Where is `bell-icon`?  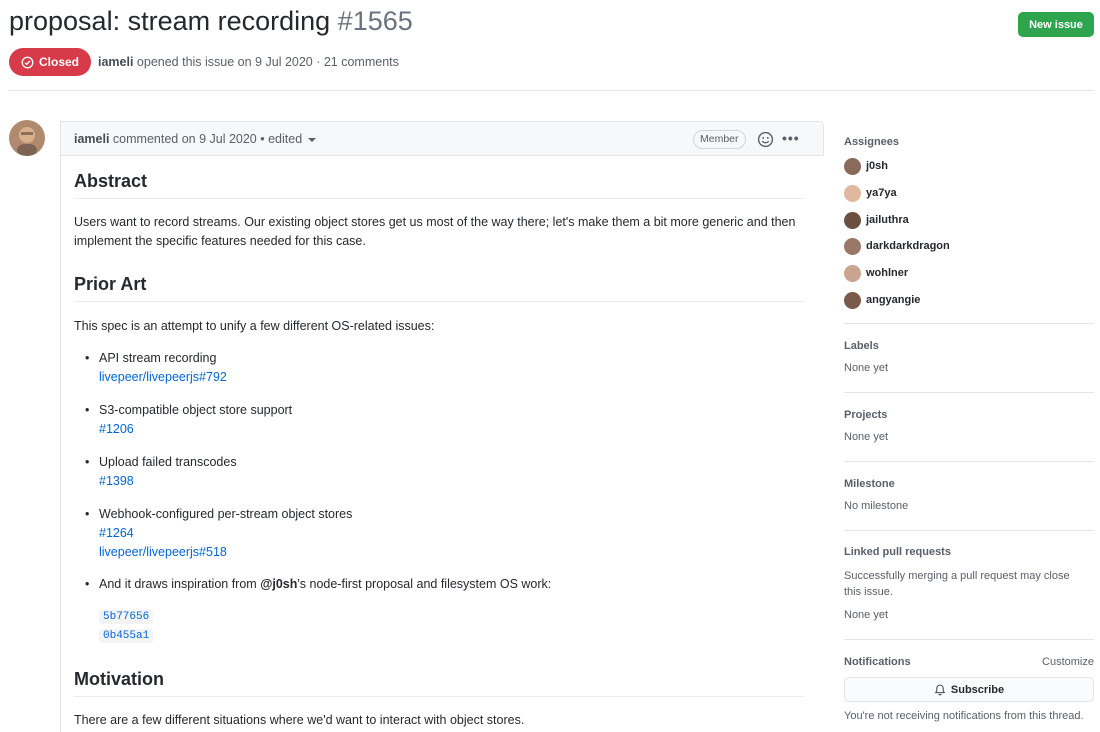 bell-icon is located at coordinates (940, 689).